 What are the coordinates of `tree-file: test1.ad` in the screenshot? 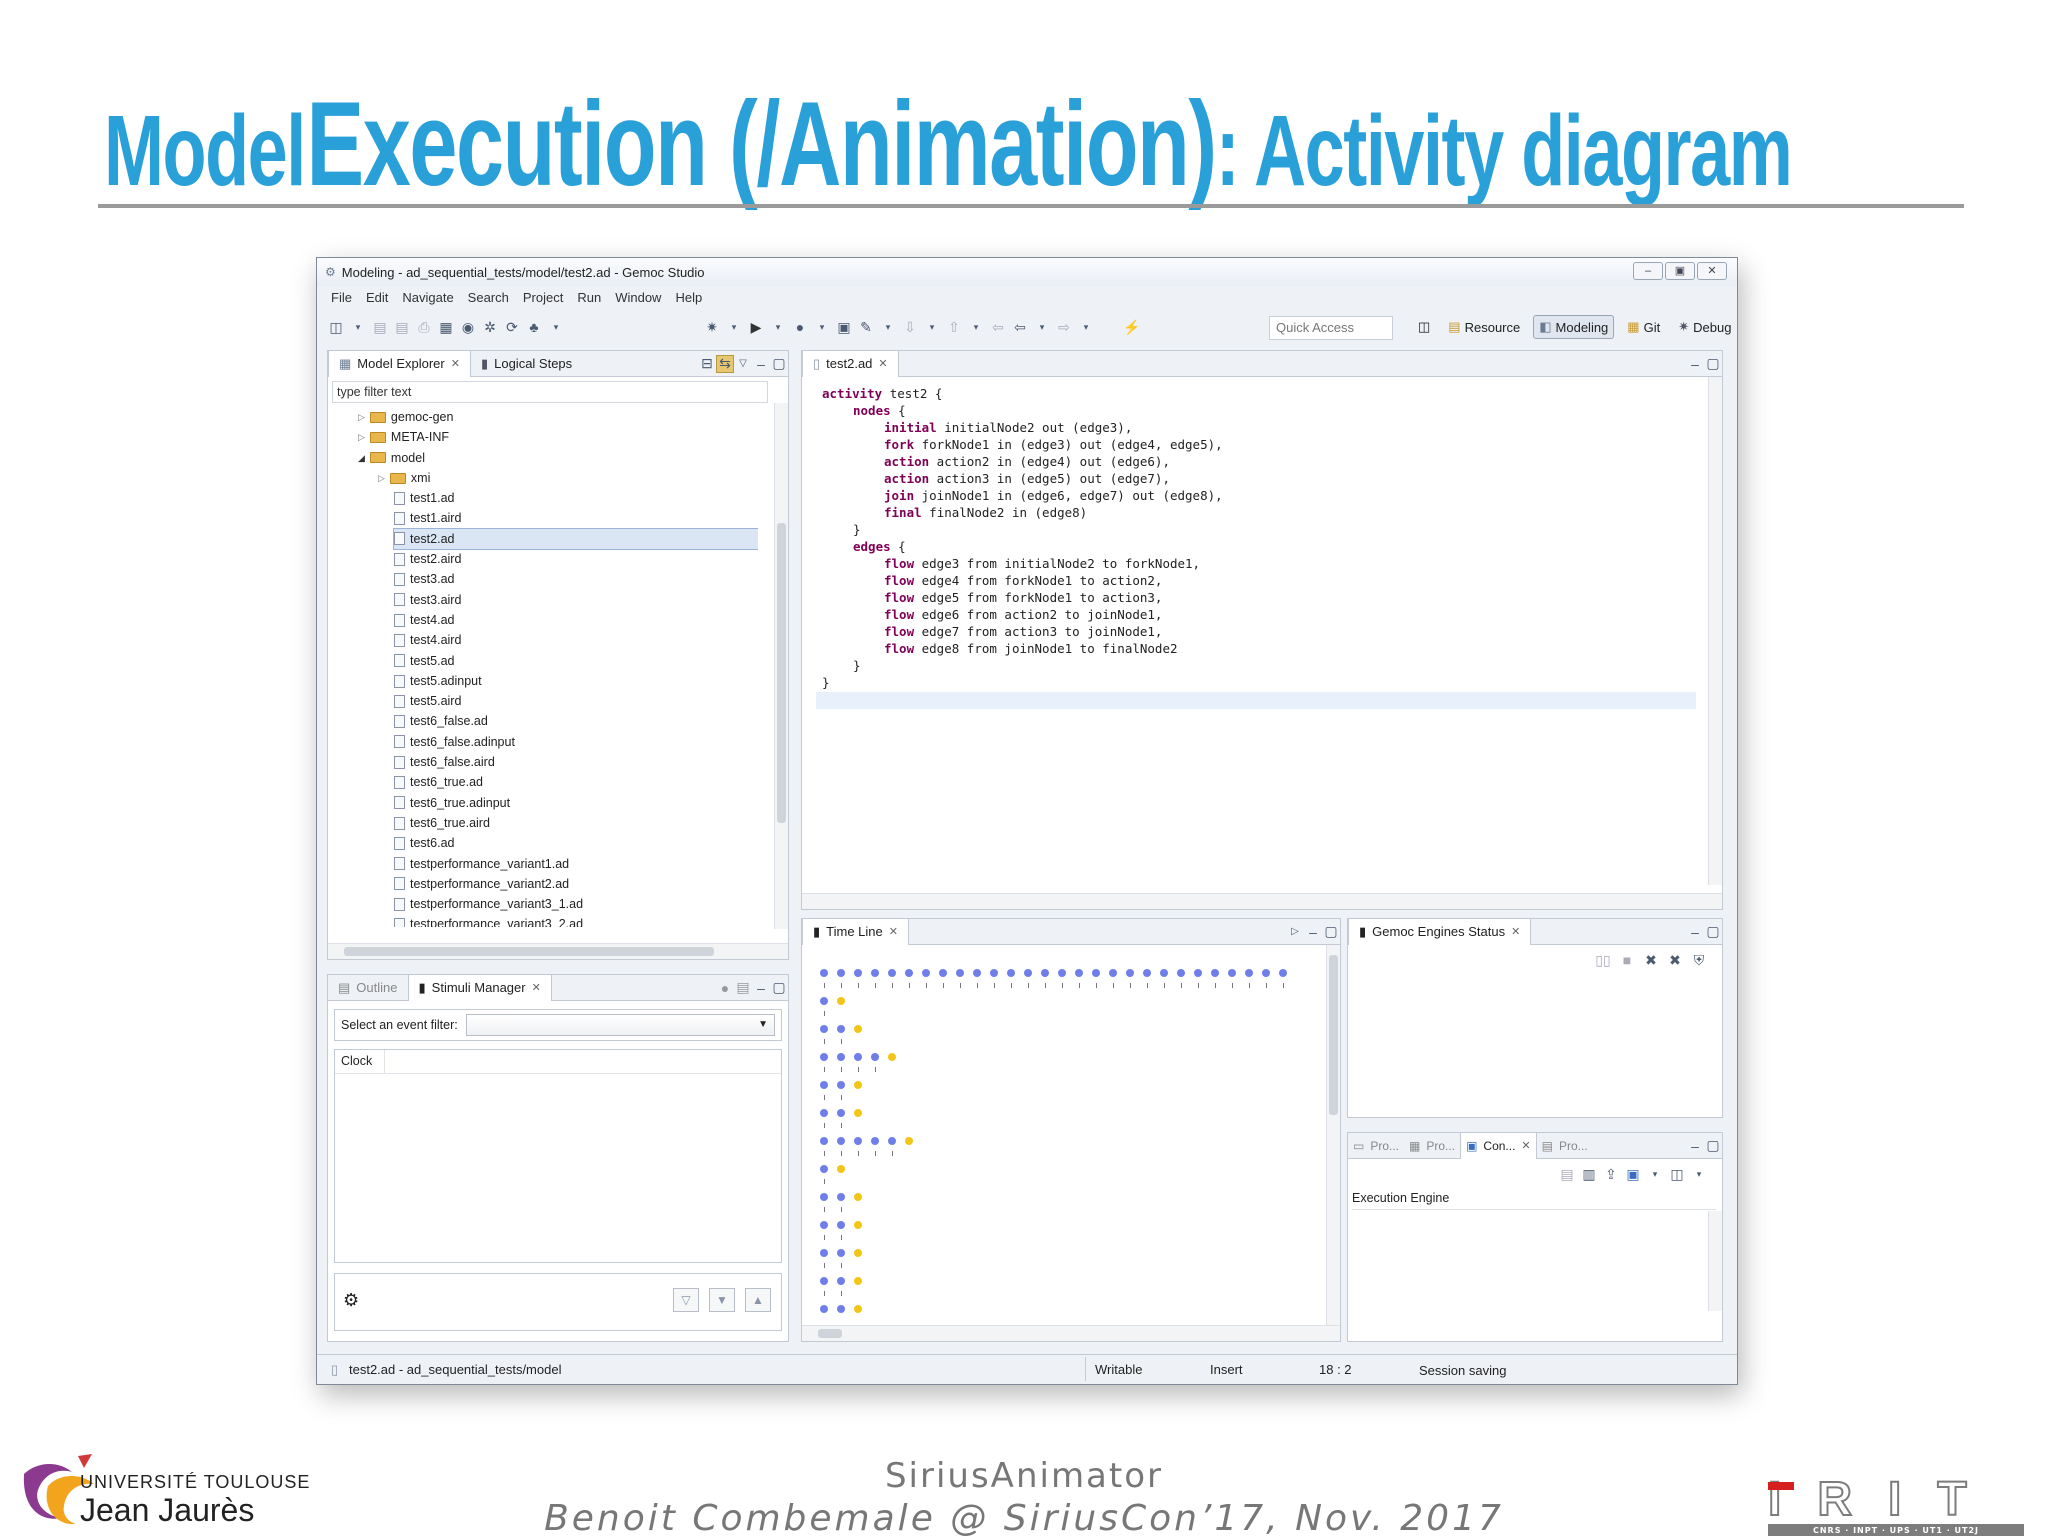 It's located at (576, 498).